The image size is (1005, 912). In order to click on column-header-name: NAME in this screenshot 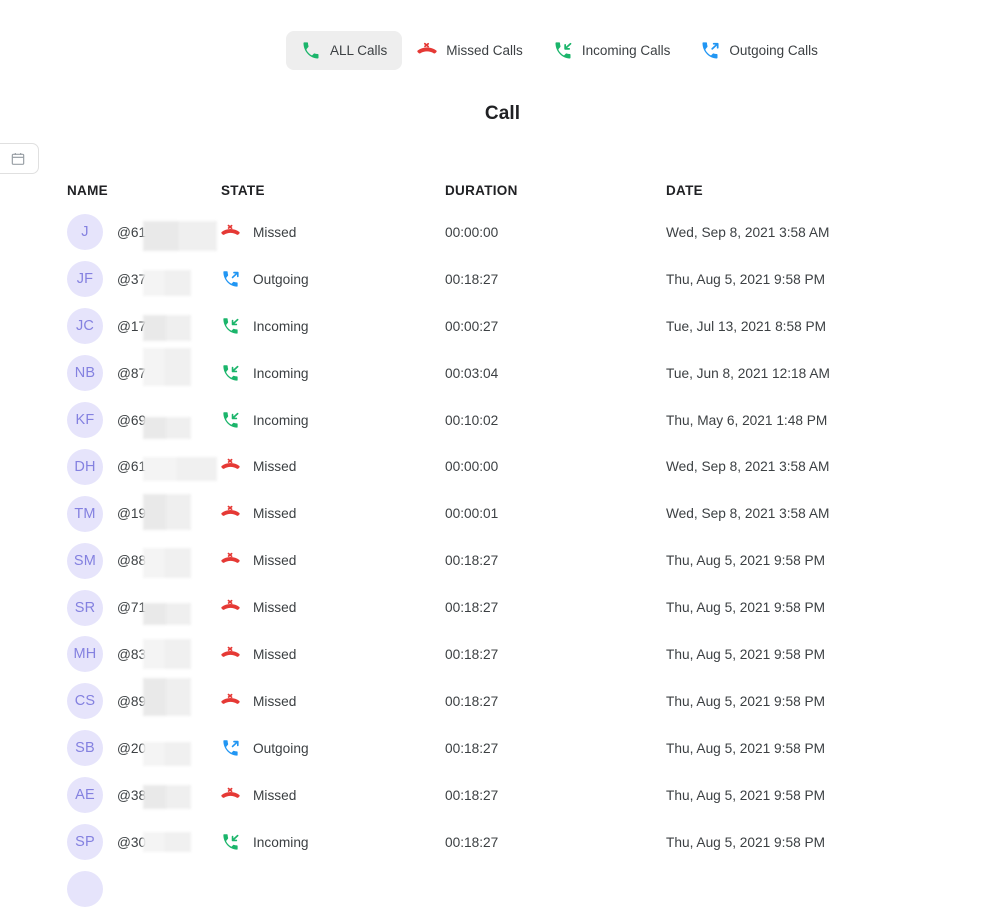, I will do `click(87, 190)`.